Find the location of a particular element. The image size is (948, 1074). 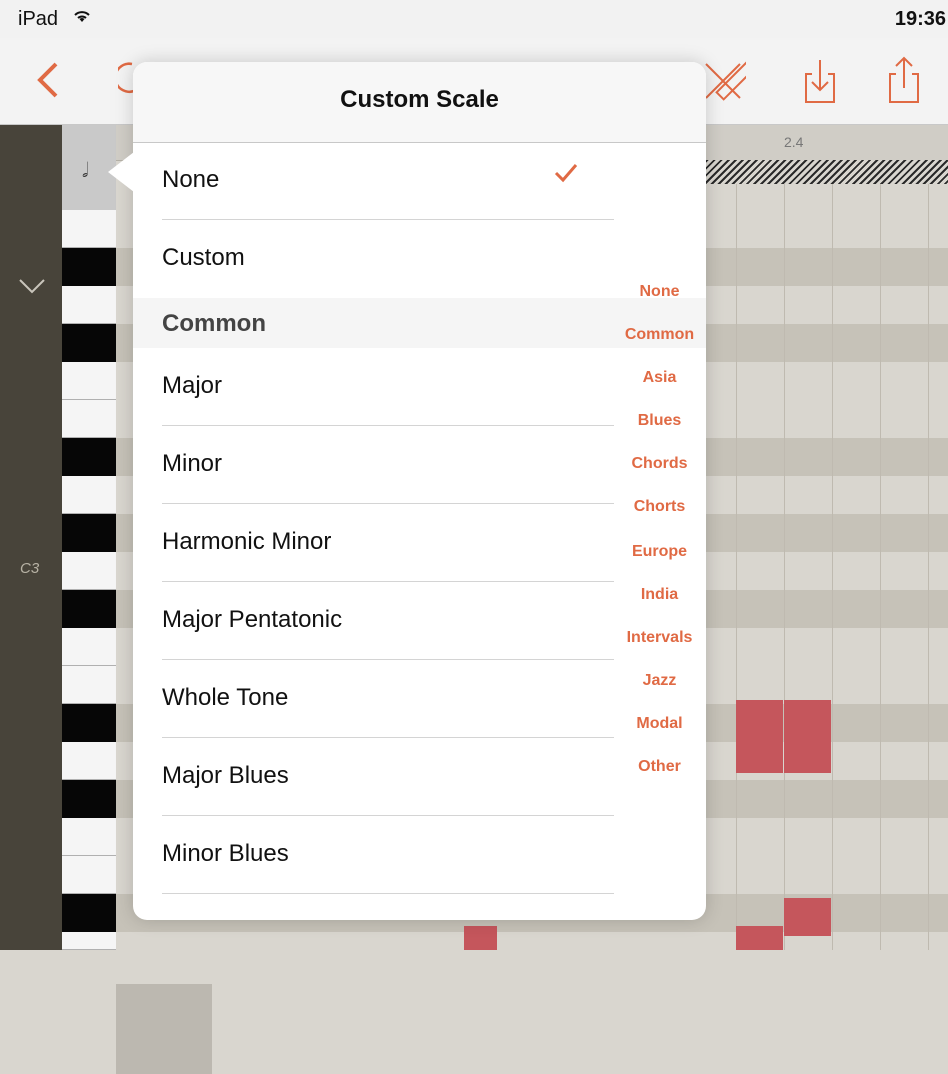

index-item: Jazz is located at coordinates (659, 681).